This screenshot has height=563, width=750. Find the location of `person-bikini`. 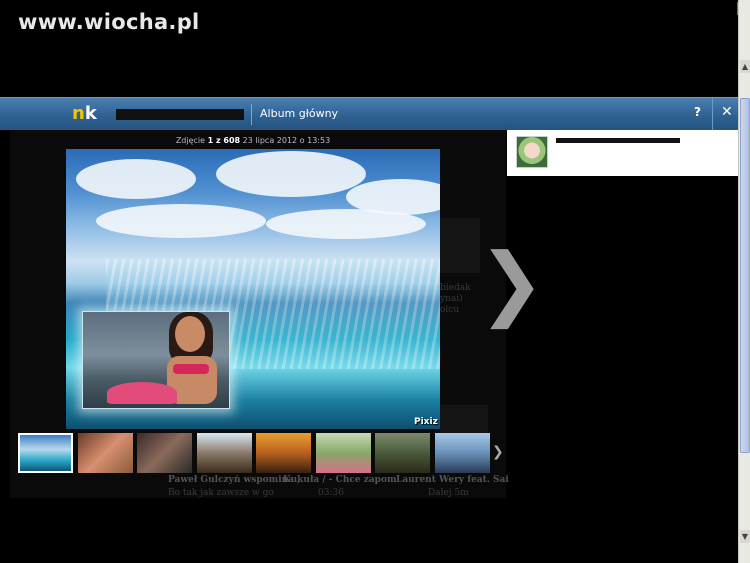

person-bikini is located at coordinates (191, 369).